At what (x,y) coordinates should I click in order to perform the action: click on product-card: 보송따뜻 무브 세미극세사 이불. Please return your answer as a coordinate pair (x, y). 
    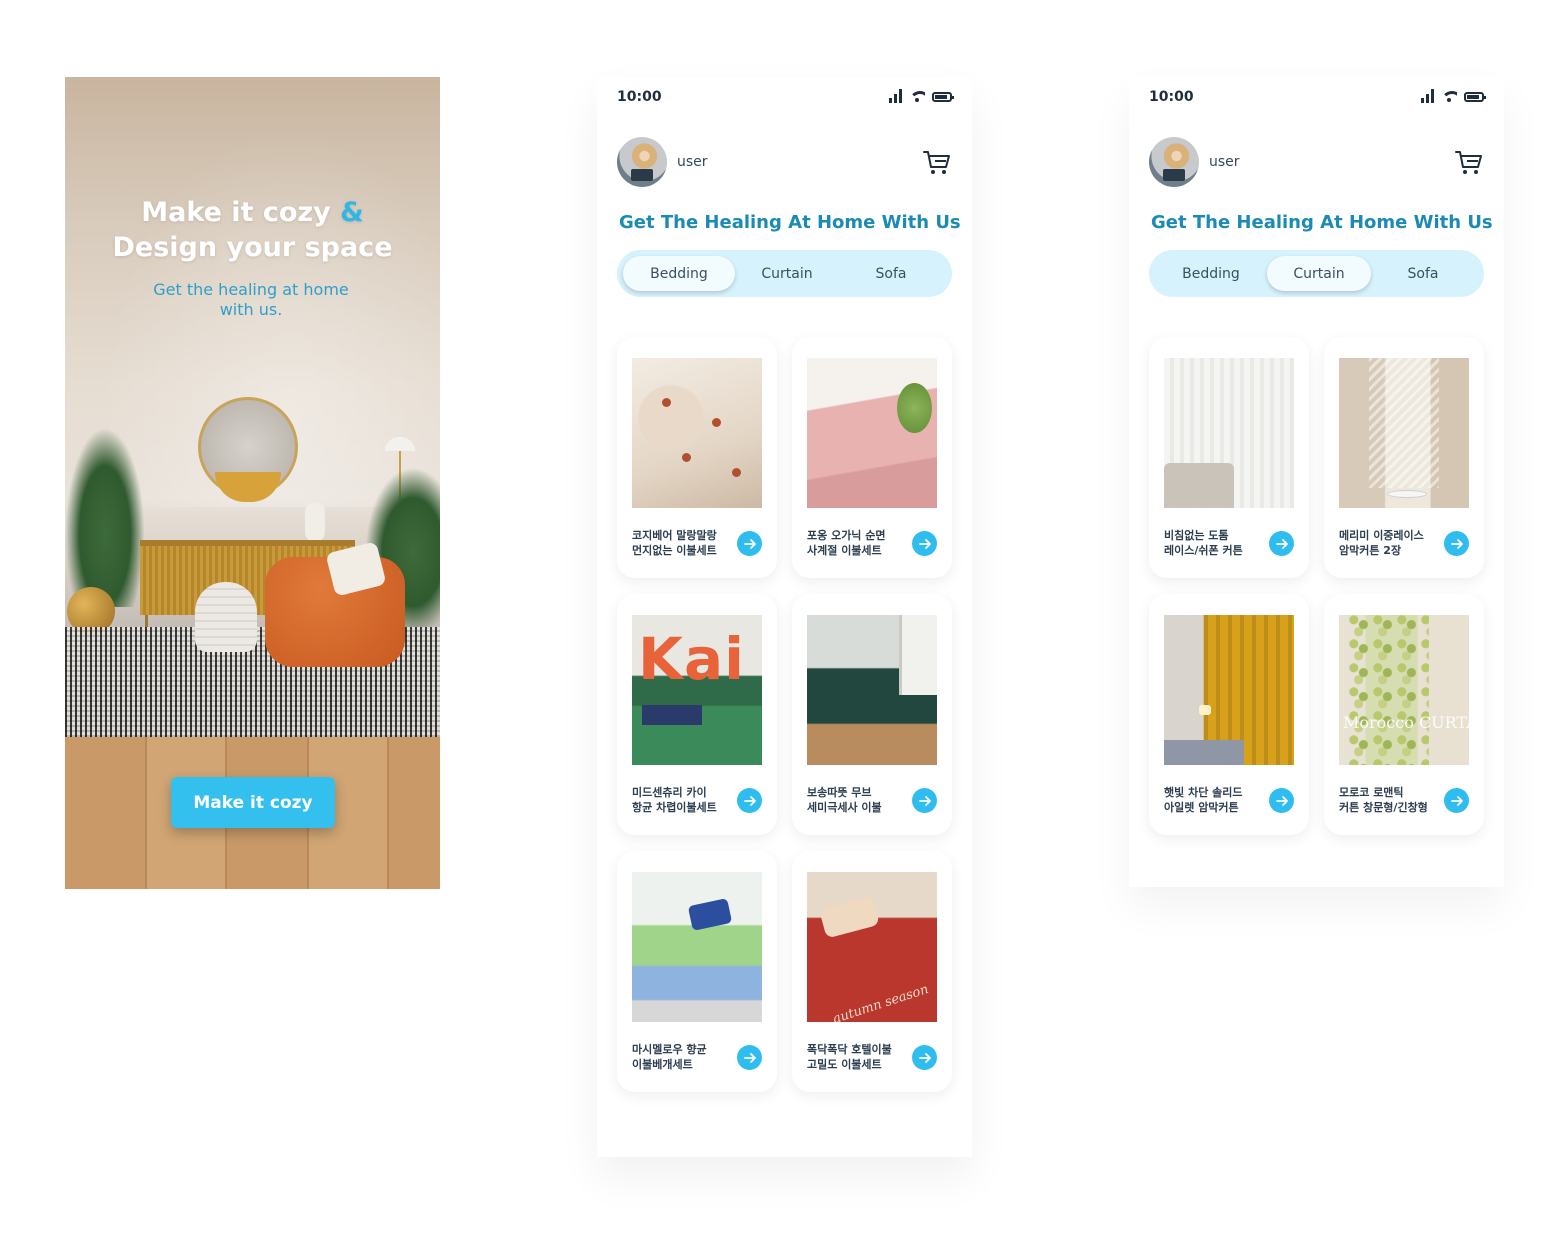
    Looking at the image, I should click on (872, 714).